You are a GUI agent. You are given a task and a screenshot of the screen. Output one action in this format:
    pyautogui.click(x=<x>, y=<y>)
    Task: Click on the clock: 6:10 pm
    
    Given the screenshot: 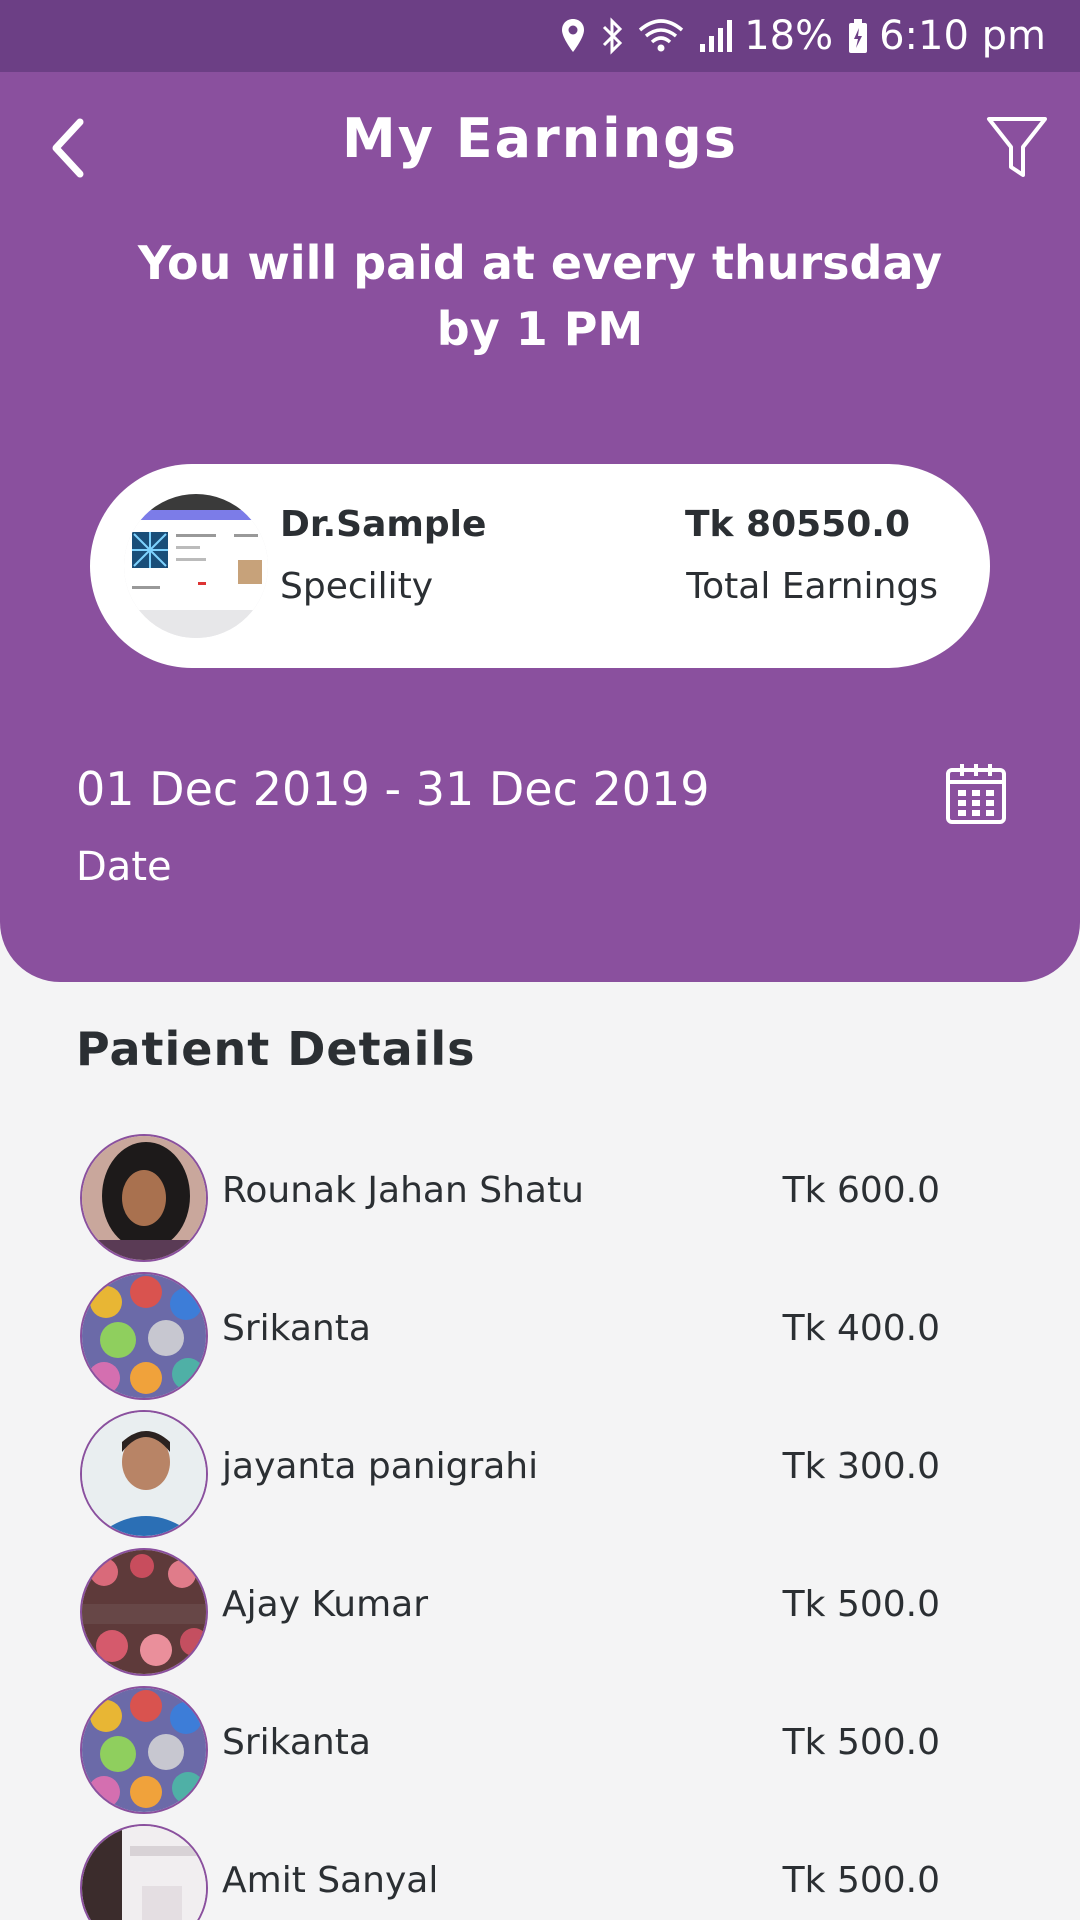 What is the action you would take?
    pyautogui.click(x=962, y=36)
    